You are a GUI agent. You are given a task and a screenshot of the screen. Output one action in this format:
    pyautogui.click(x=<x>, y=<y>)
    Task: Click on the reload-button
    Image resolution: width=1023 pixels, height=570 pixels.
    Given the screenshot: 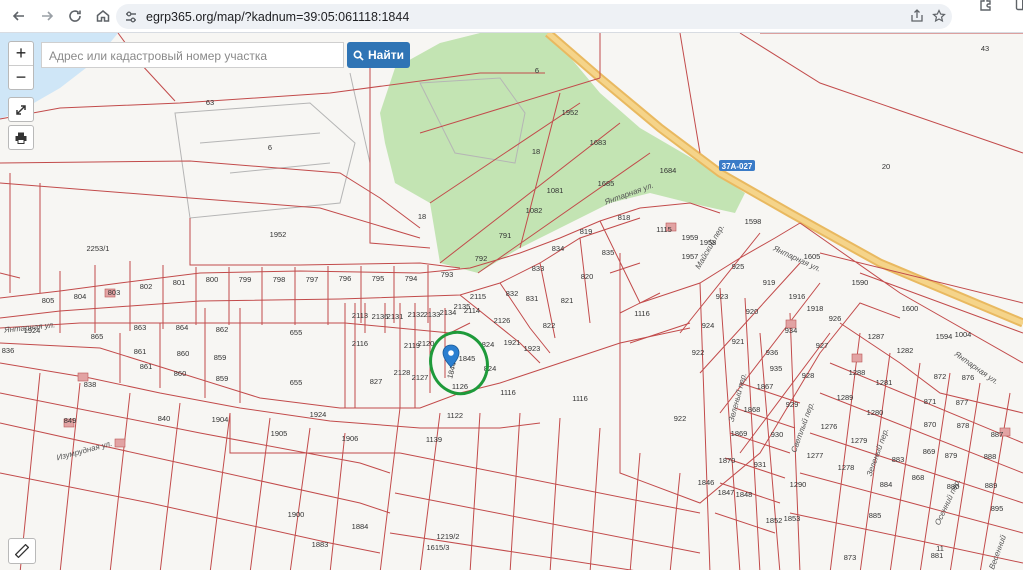 What is the action you would take?
    pyautogui.click(x=75, y=16)
    